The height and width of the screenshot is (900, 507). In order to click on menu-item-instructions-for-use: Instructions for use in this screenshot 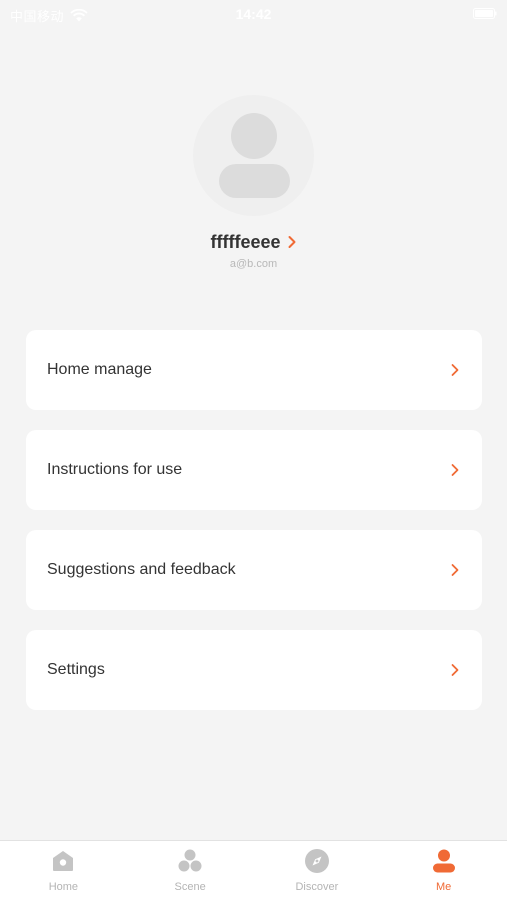, I will do `click(254, 470)`.